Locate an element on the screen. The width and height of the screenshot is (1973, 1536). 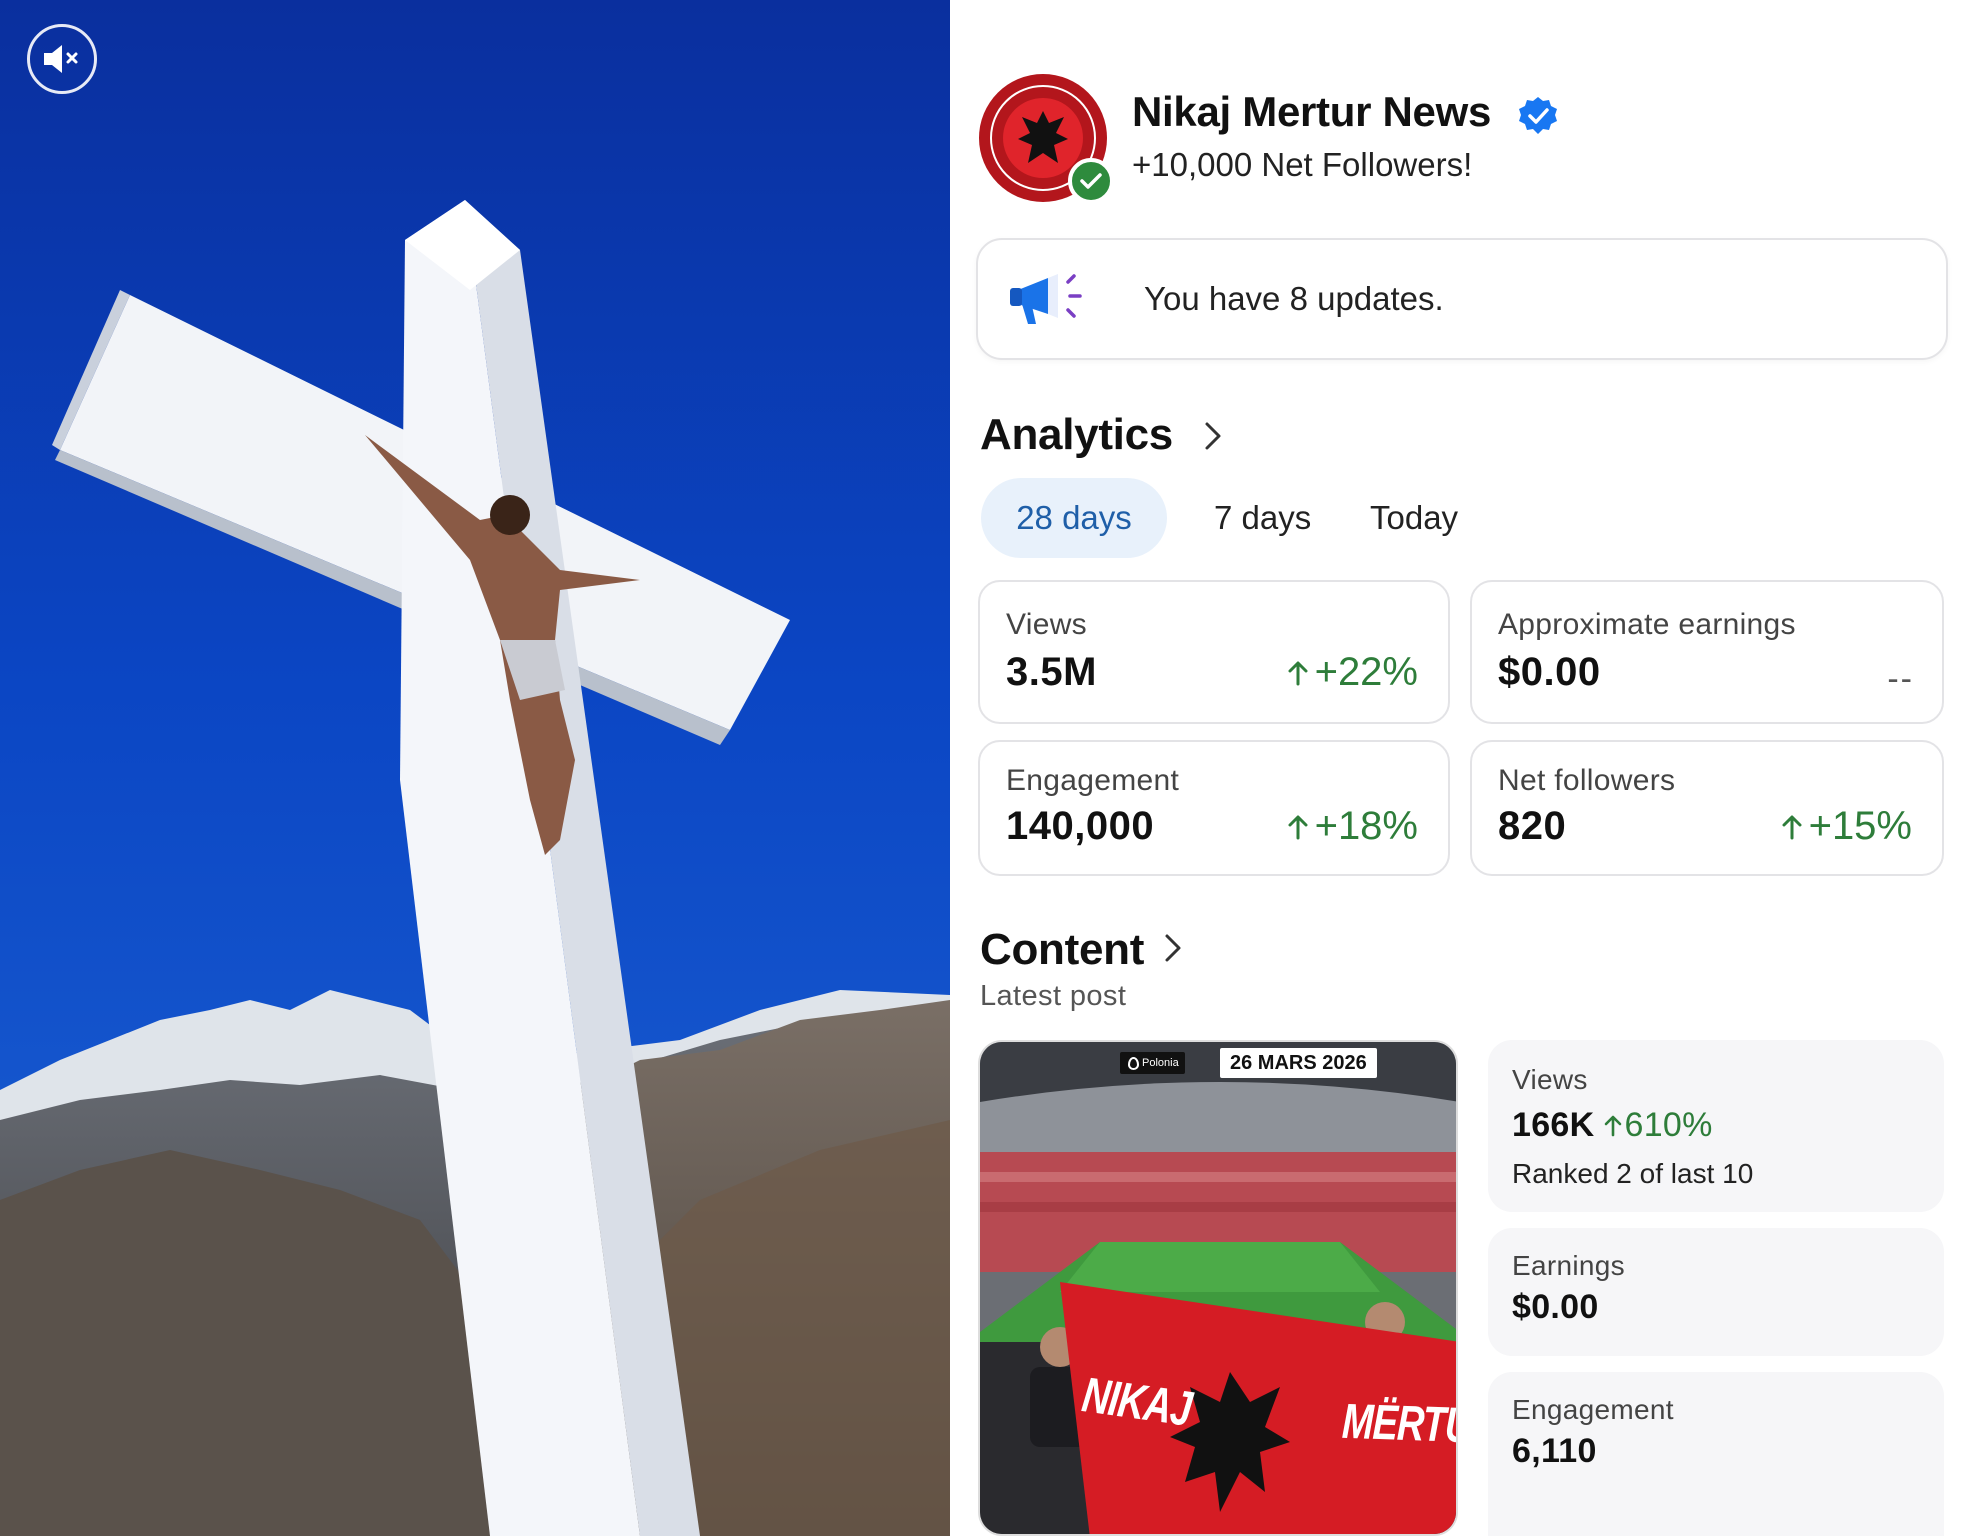
active-status-icon is located at coordinates (1091, 181).